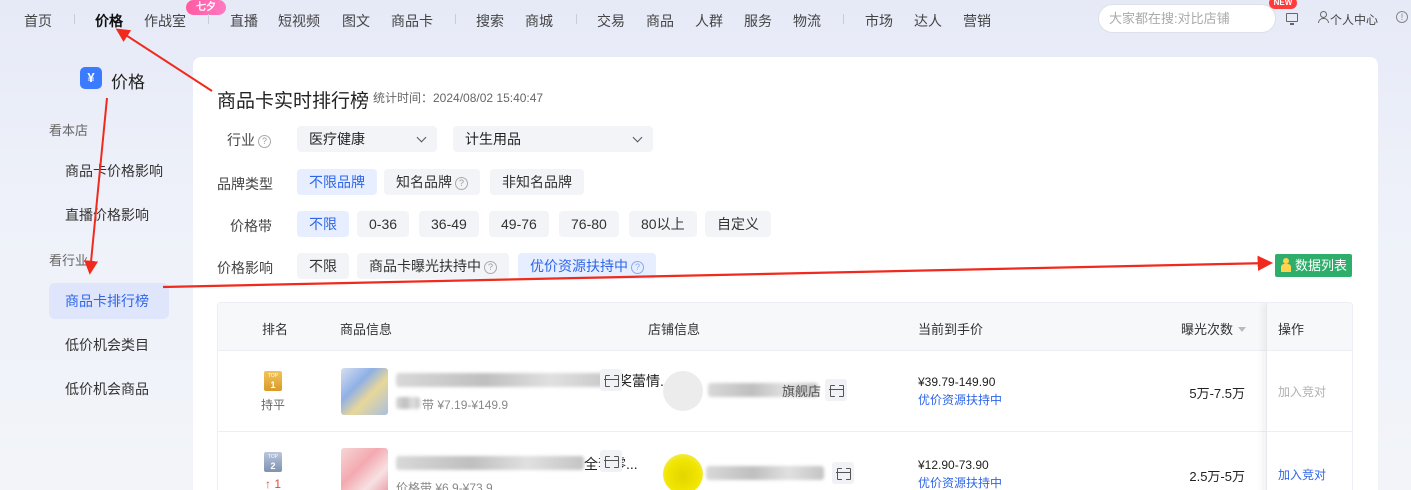 The width and height of the screenshot is (1411, 490). What do you see at coordinates (241, 140) in the screenshot?
I see `industry-label-text: 行业` at bounding box center [241, 140].